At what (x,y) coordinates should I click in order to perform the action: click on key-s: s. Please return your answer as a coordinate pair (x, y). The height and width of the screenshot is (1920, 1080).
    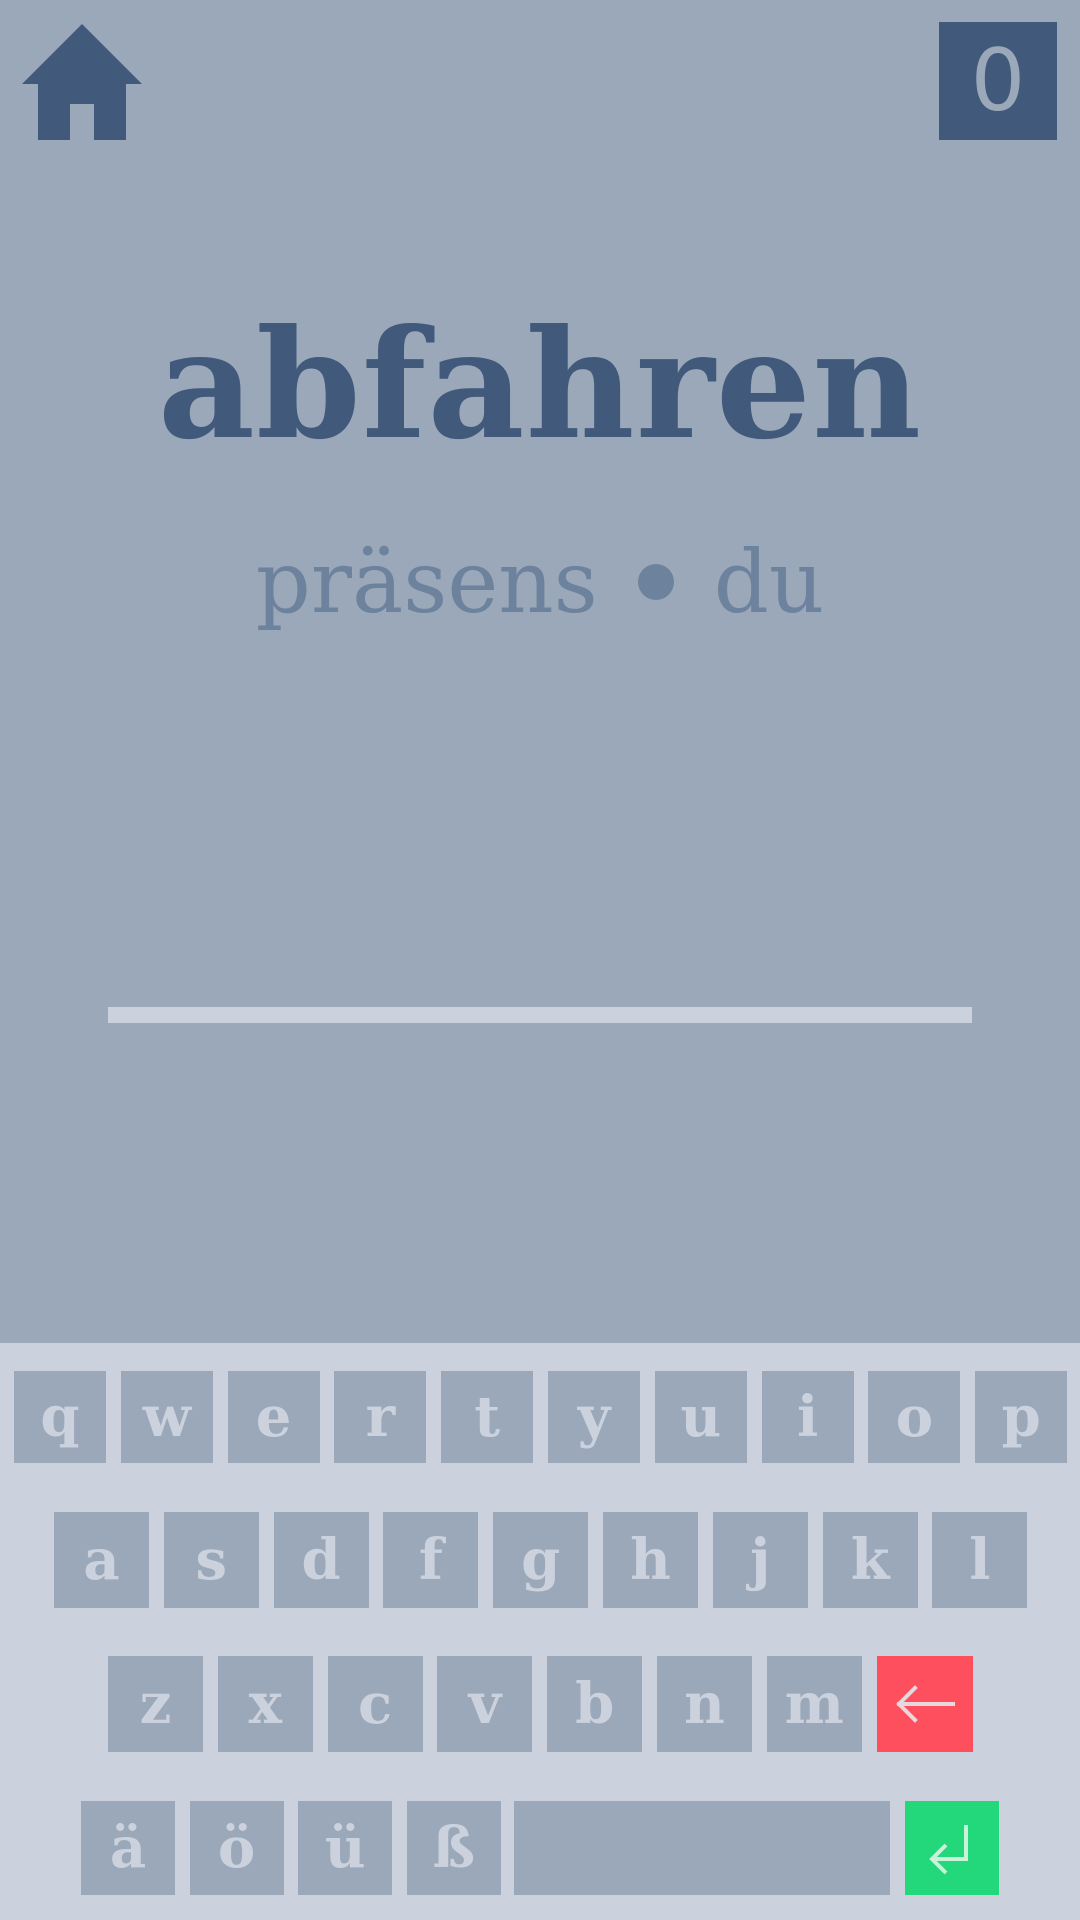
    Looking at the image, I should click on (211, 1560).